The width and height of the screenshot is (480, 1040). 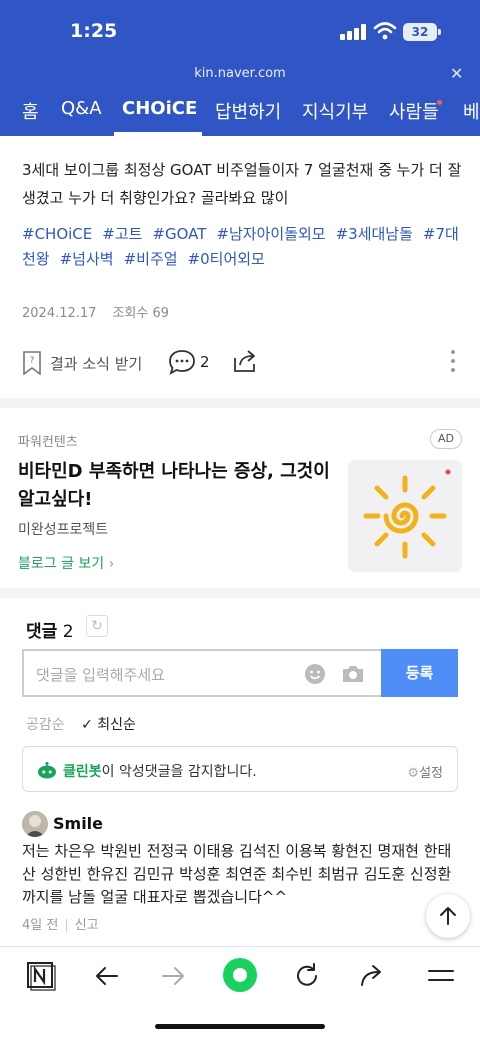 I want to click on tab-choice: CHOiCE, so click(x=159, y=108).